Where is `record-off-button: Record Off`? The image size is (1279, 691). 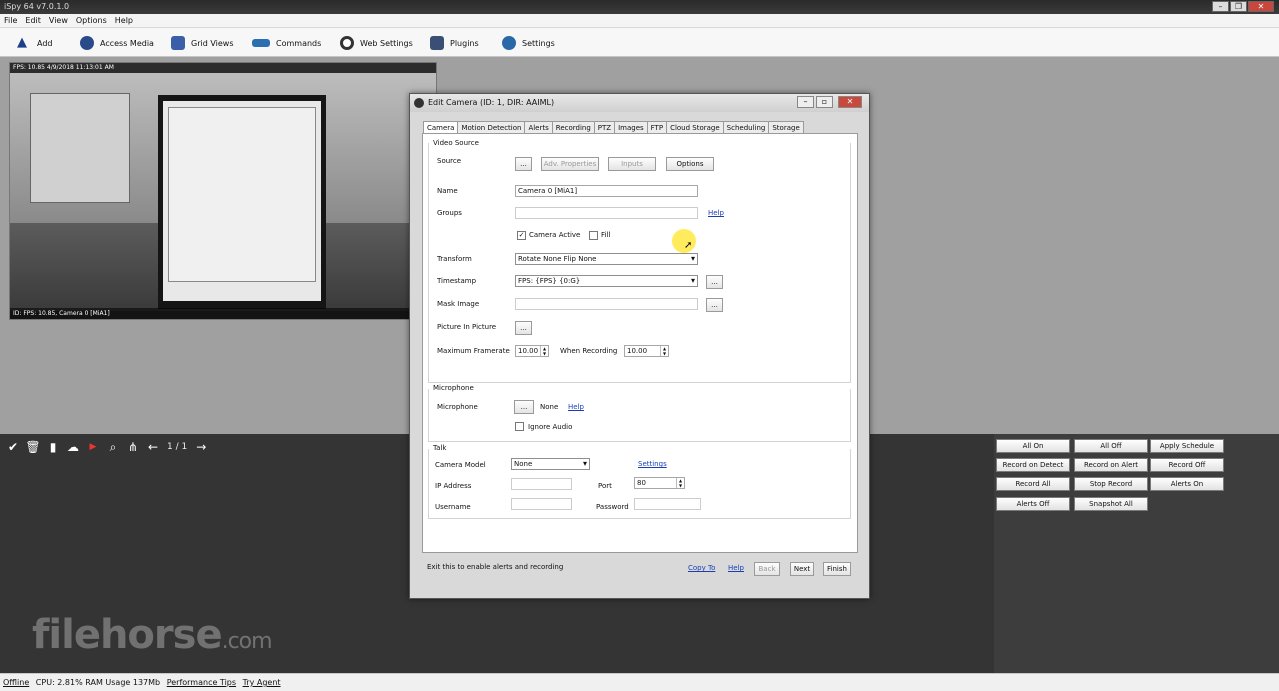
record-off-button: Record Off is located at coordinates (1187, 465).